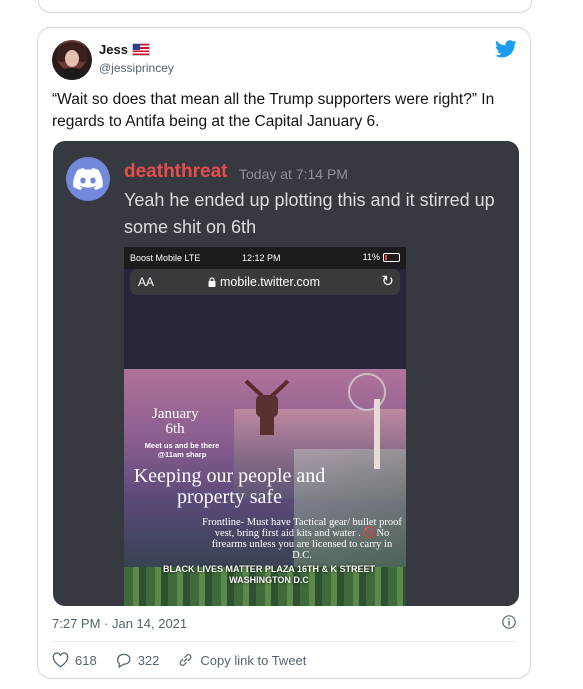 The height and width of the screenshot is (689, 583). I want to click on safari-url-bar: AA mobile.twitter.com ↻, so click(265, 282).